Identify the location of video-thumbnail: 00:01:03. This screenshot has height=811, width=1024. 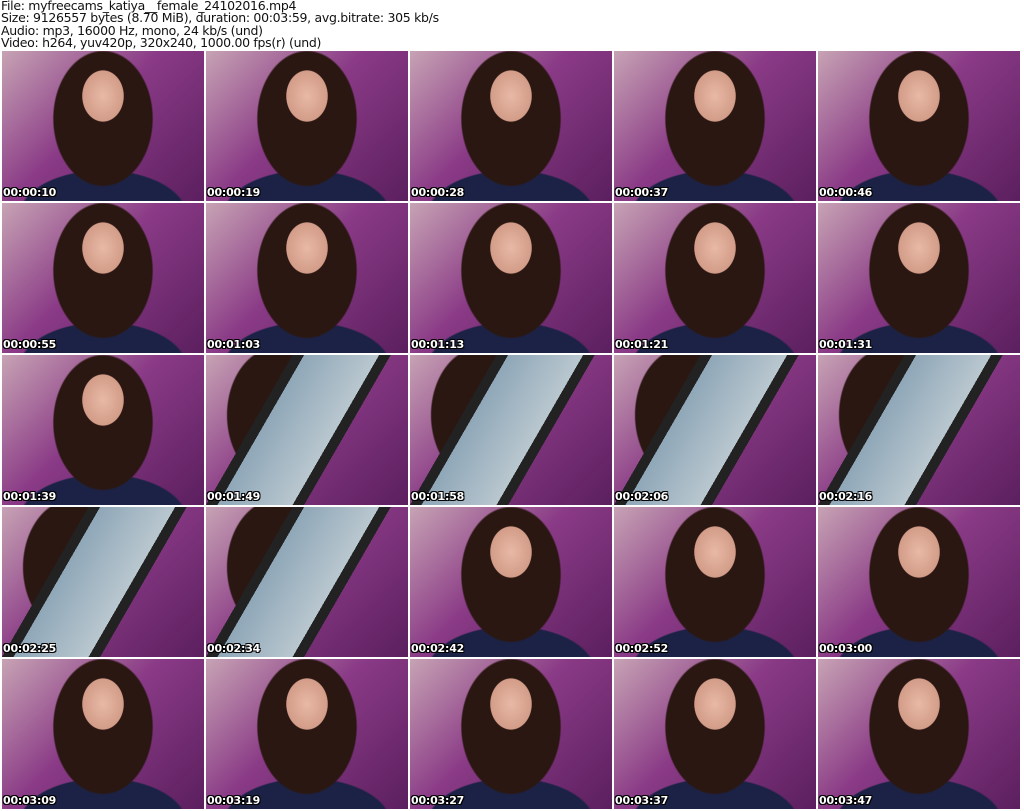
(307, 278).